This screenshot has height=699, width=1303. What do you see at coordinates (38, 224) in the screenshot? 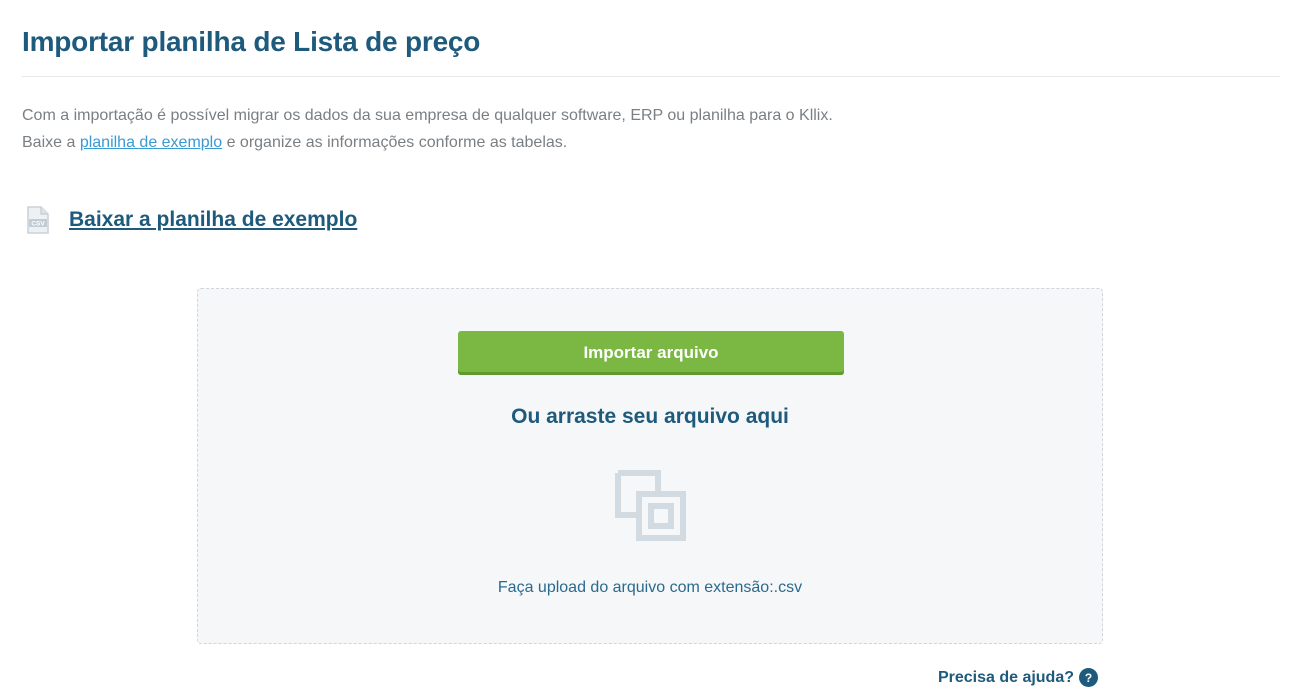
I see `csv-icon-label: CSV` at bounding box center [38, 224].